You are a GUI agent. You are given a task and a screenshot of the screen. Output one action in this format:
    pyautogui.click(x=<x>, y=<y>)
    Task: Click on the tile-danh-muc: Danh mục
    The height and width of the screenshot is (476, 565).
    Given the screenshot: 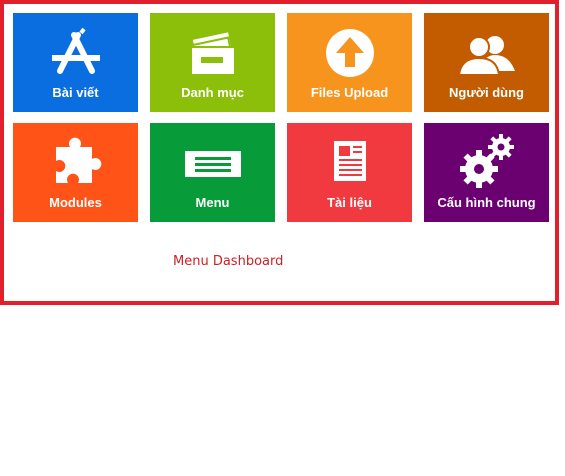 What is the action you would take?
    pyautogui.click(x=212, y=62)
    